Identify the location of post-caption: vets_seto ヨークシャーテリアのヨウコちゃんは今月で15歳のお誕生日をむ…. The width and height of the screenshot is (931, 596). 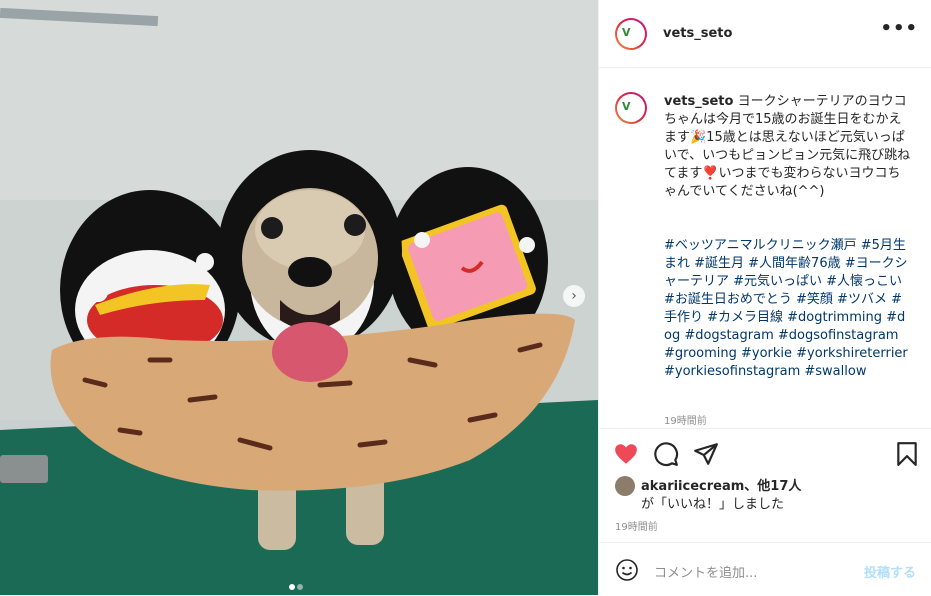
(788, 147).